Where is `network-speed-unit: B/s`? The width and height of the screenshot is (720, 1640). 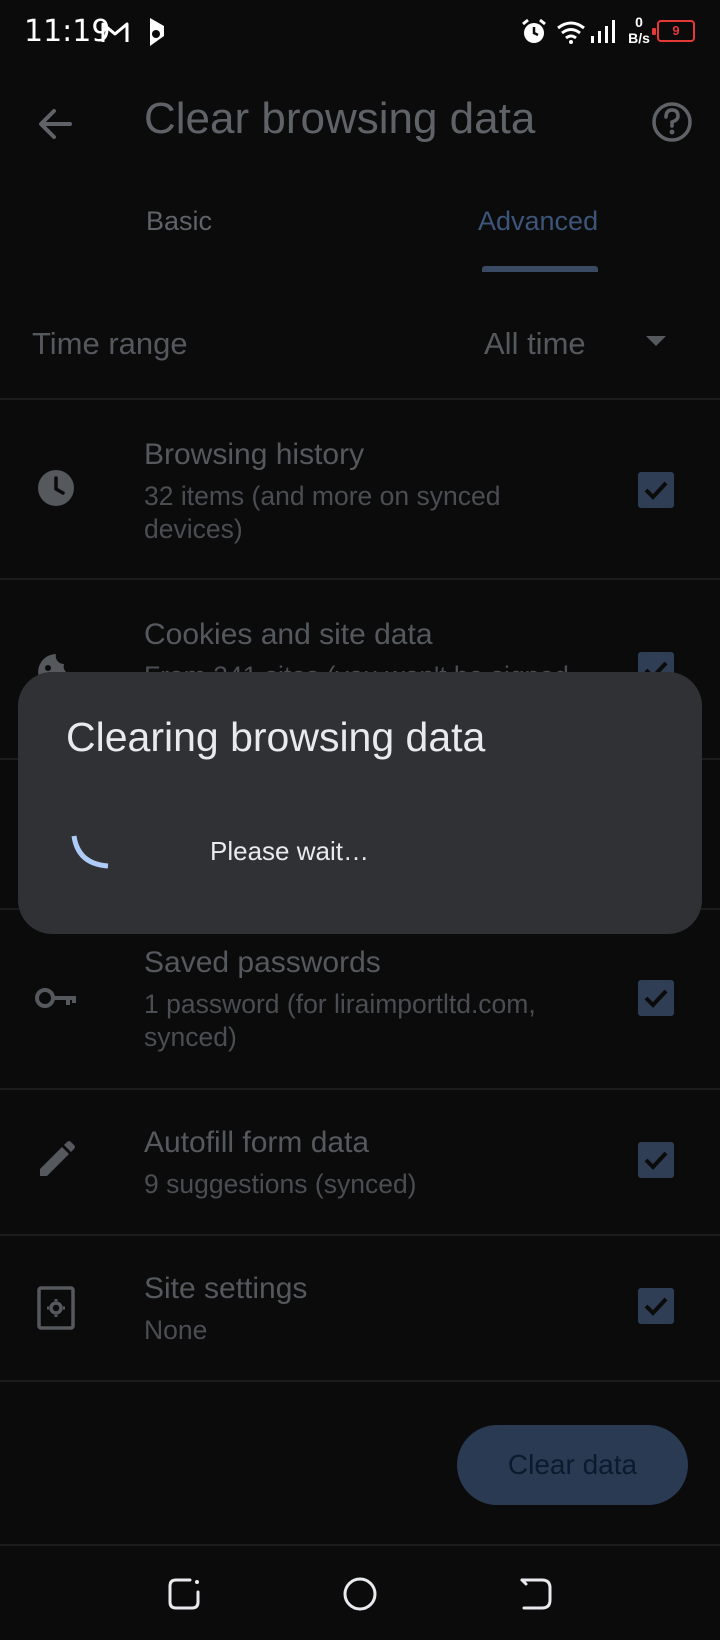 network-speed-unit: B/s is located at coordinates (639, 38).